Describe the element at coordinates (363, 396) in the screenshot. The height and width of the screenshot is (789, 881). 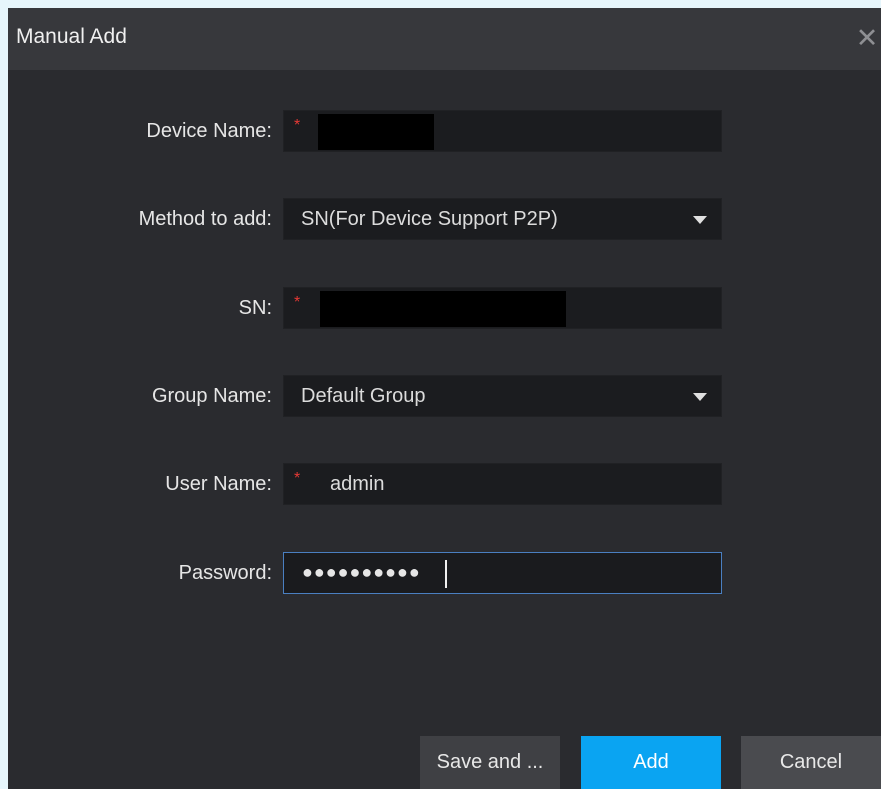
I see `group-selected-value: Default Group` at that location.